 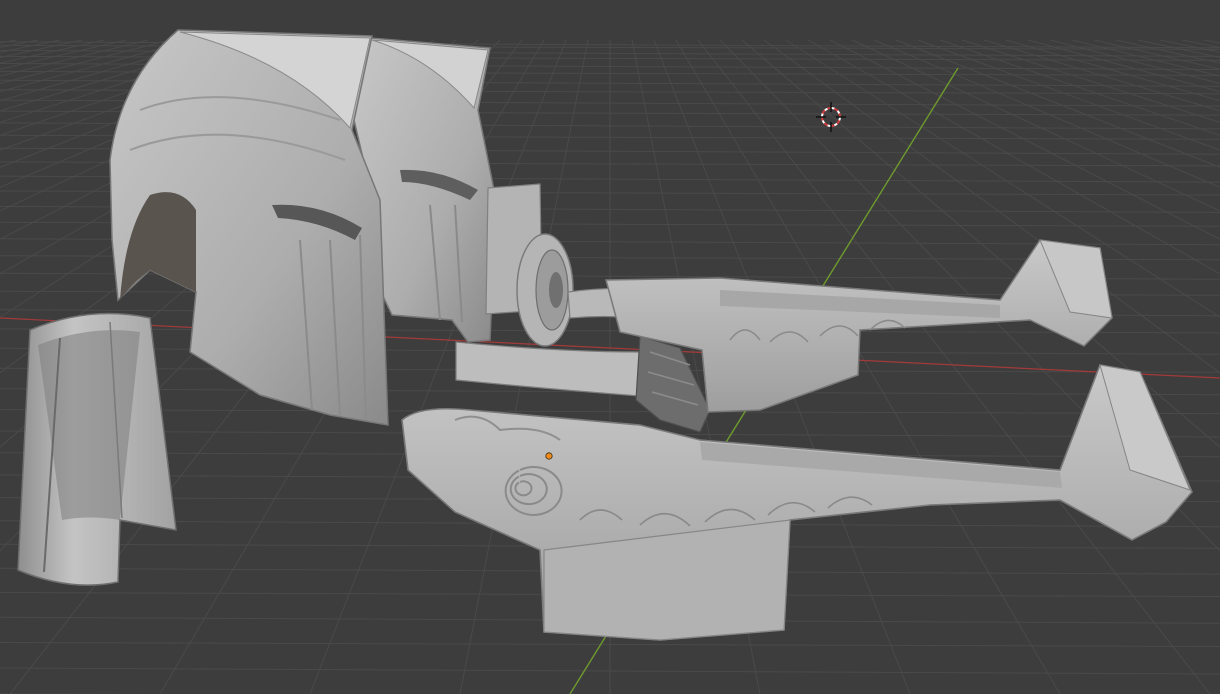 What do you see at coordinates (545, 290) in the screenshot?
I see `ring-mesh` at bounding box center [545, 290].